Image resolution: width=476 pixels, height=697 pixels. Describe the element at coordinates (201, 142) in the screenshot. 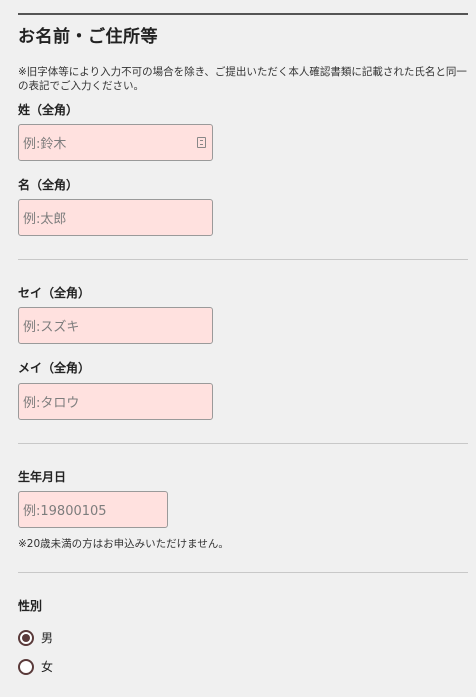

I see `keyboard-icon` at that location.